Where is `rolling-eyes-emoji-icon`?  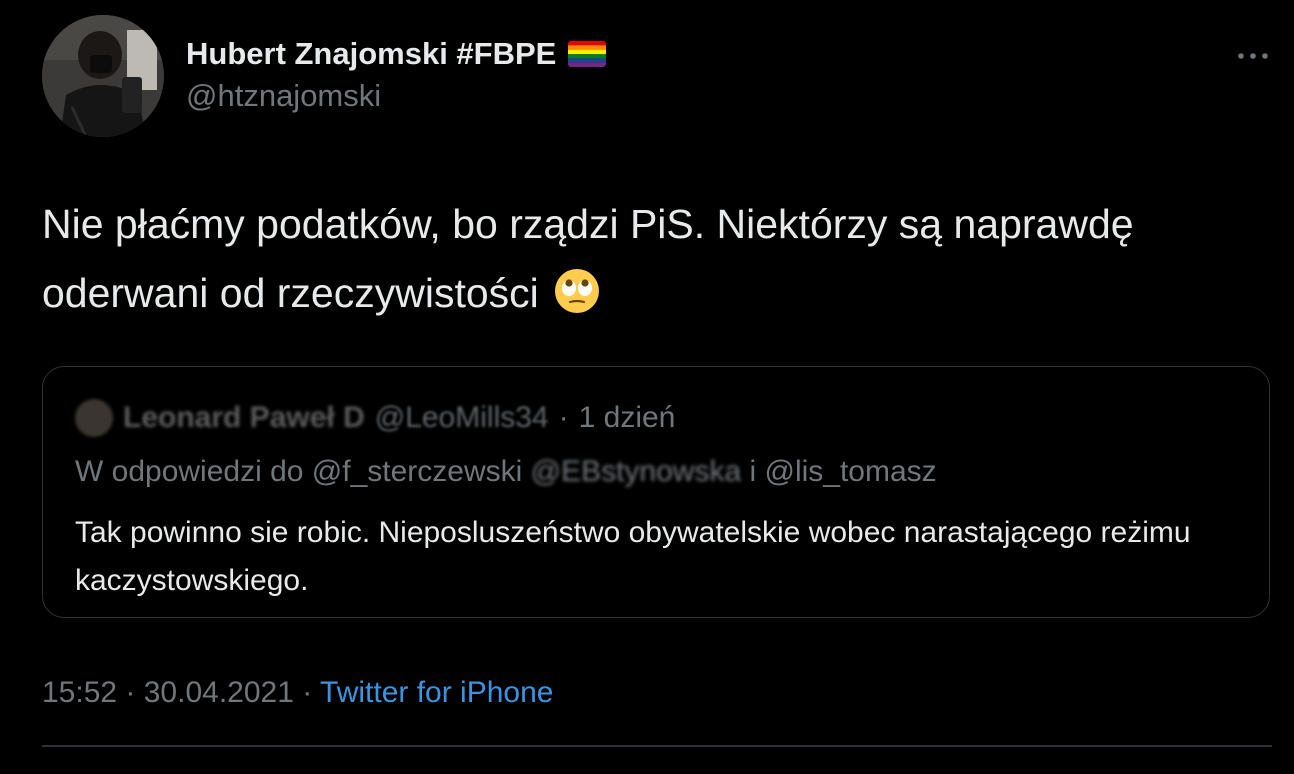
rolling-eyes-emoji-icon is located at coordinates (577, 289).